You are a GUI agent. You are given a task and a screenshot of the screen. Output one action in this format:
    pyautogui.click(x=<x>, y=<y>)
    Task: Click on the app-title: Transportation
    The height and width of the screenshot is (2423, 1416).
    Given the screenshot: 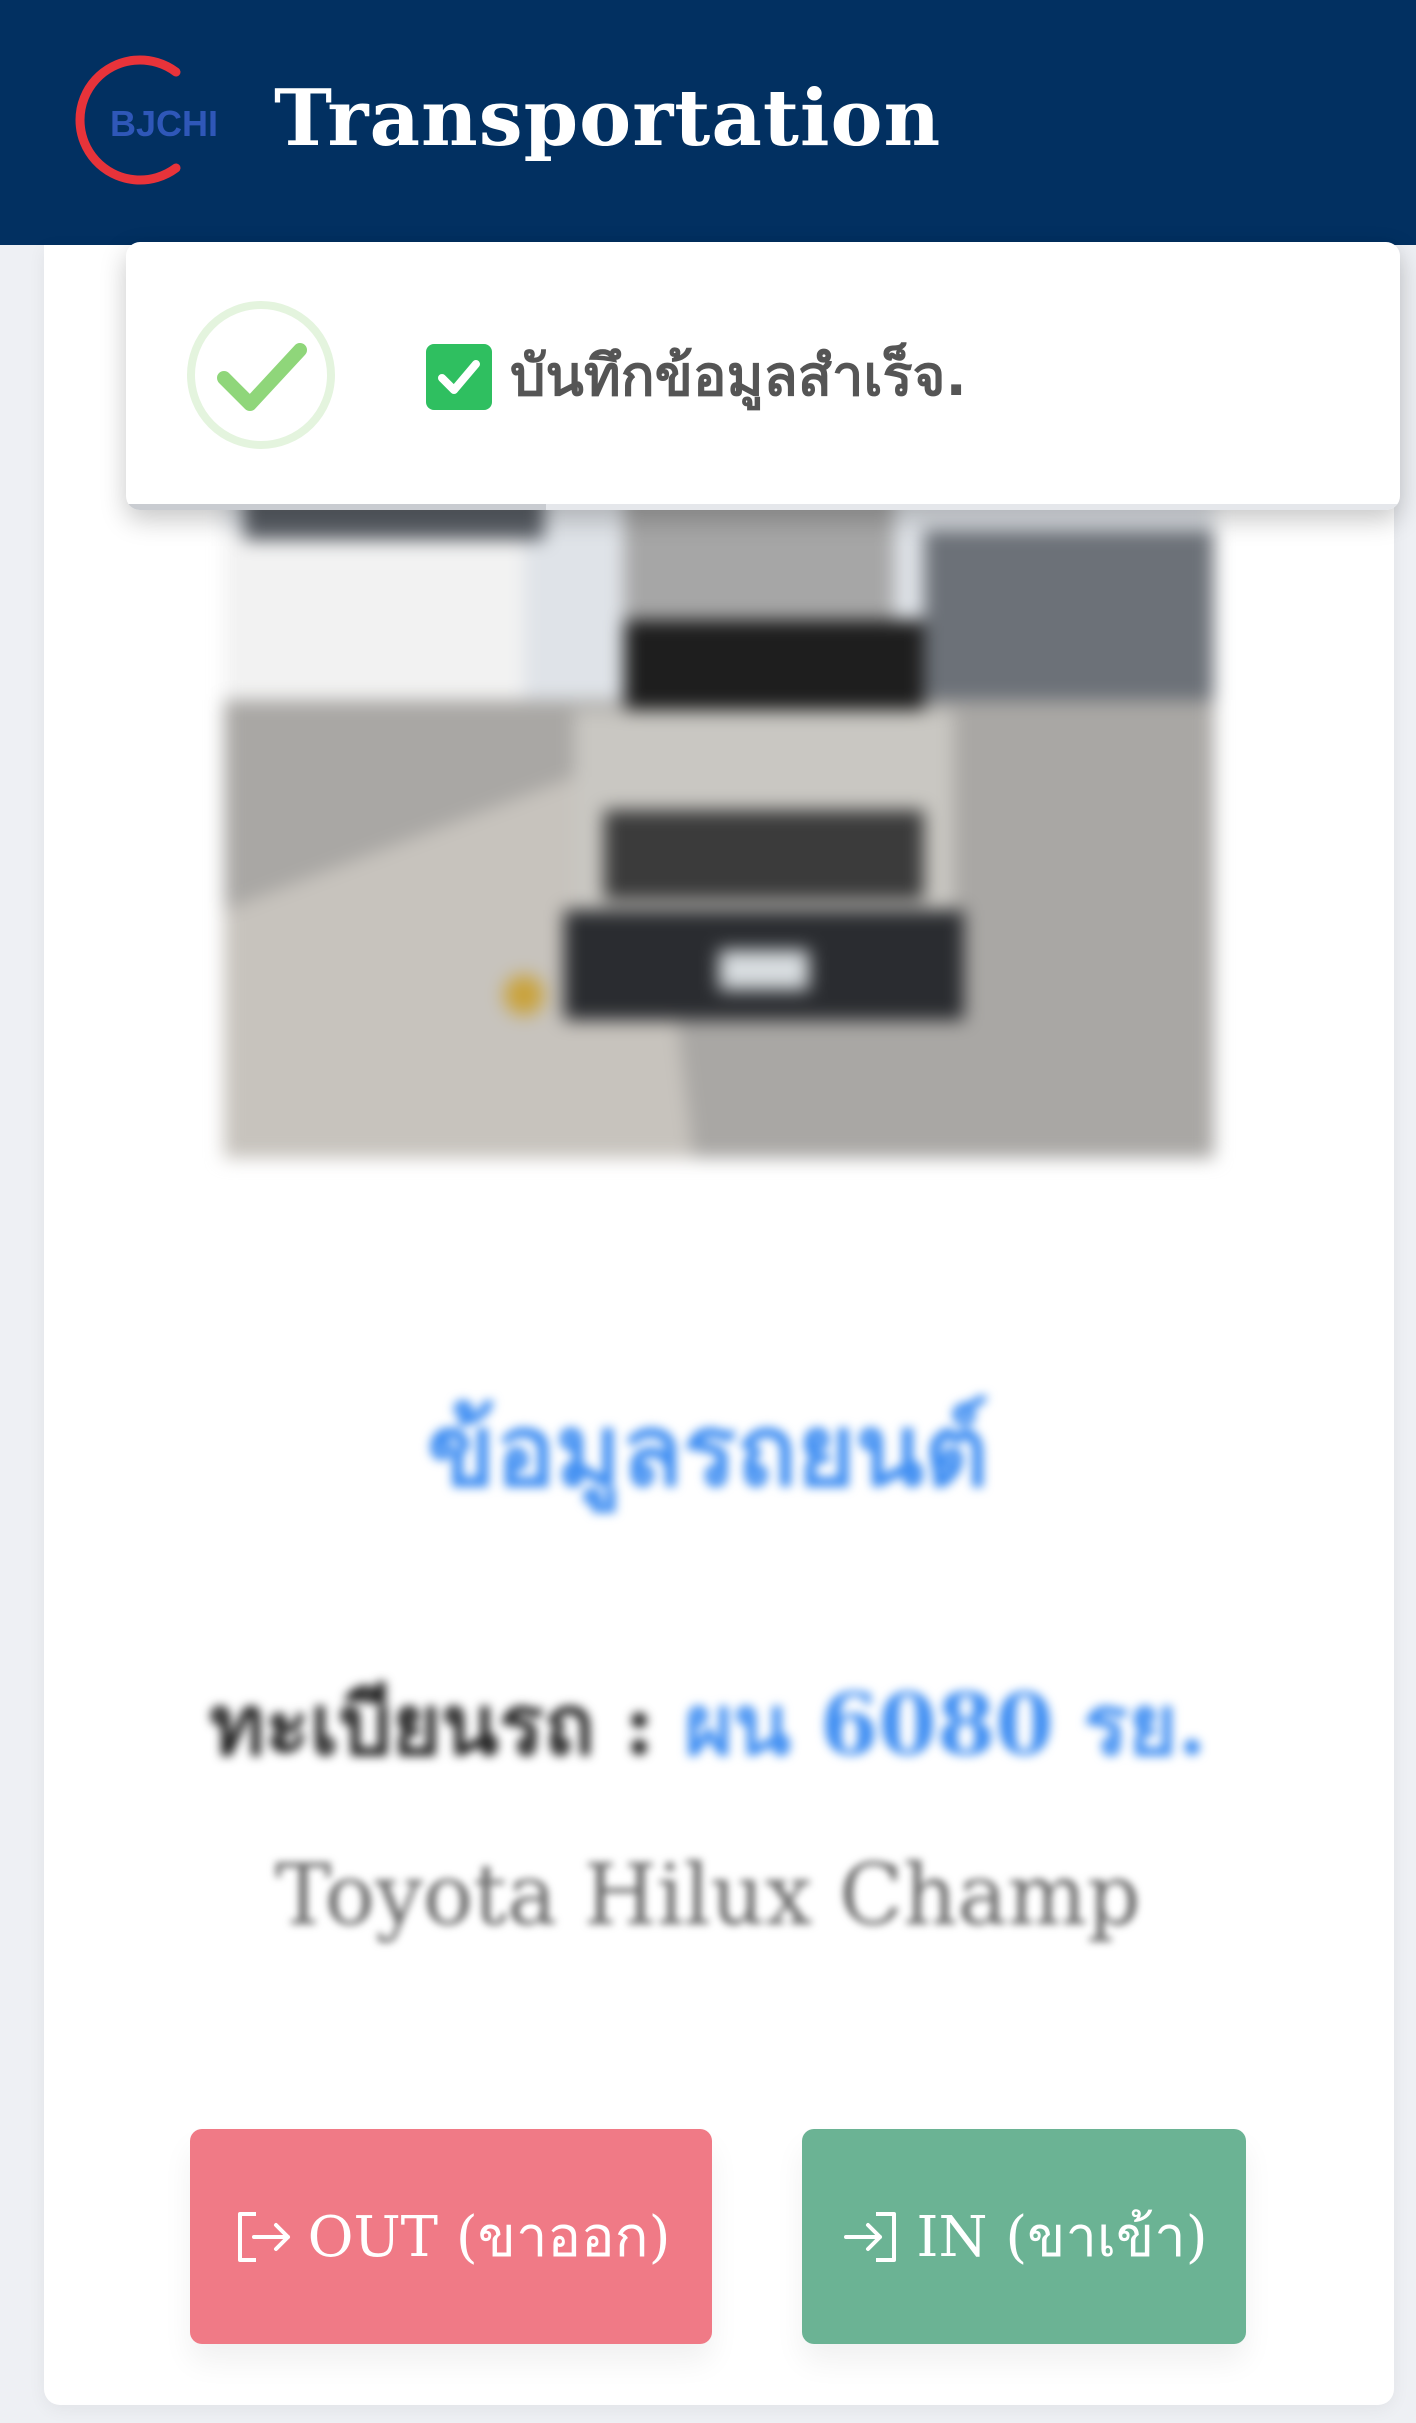 What is the action you would take?
    pyautogui.click(x=608, y=118)
    